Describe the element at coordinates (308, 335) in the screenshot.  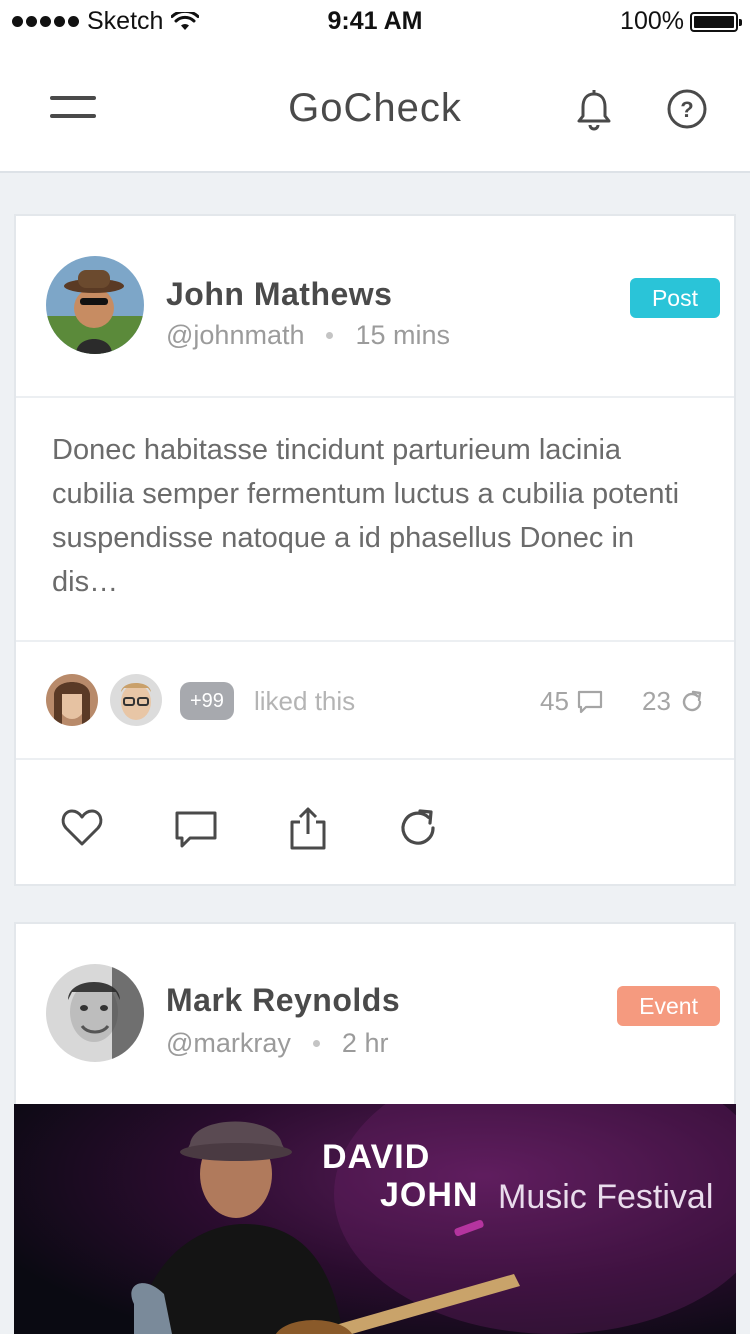
I see `author-meta: @johnmath 15 mins` at that location.